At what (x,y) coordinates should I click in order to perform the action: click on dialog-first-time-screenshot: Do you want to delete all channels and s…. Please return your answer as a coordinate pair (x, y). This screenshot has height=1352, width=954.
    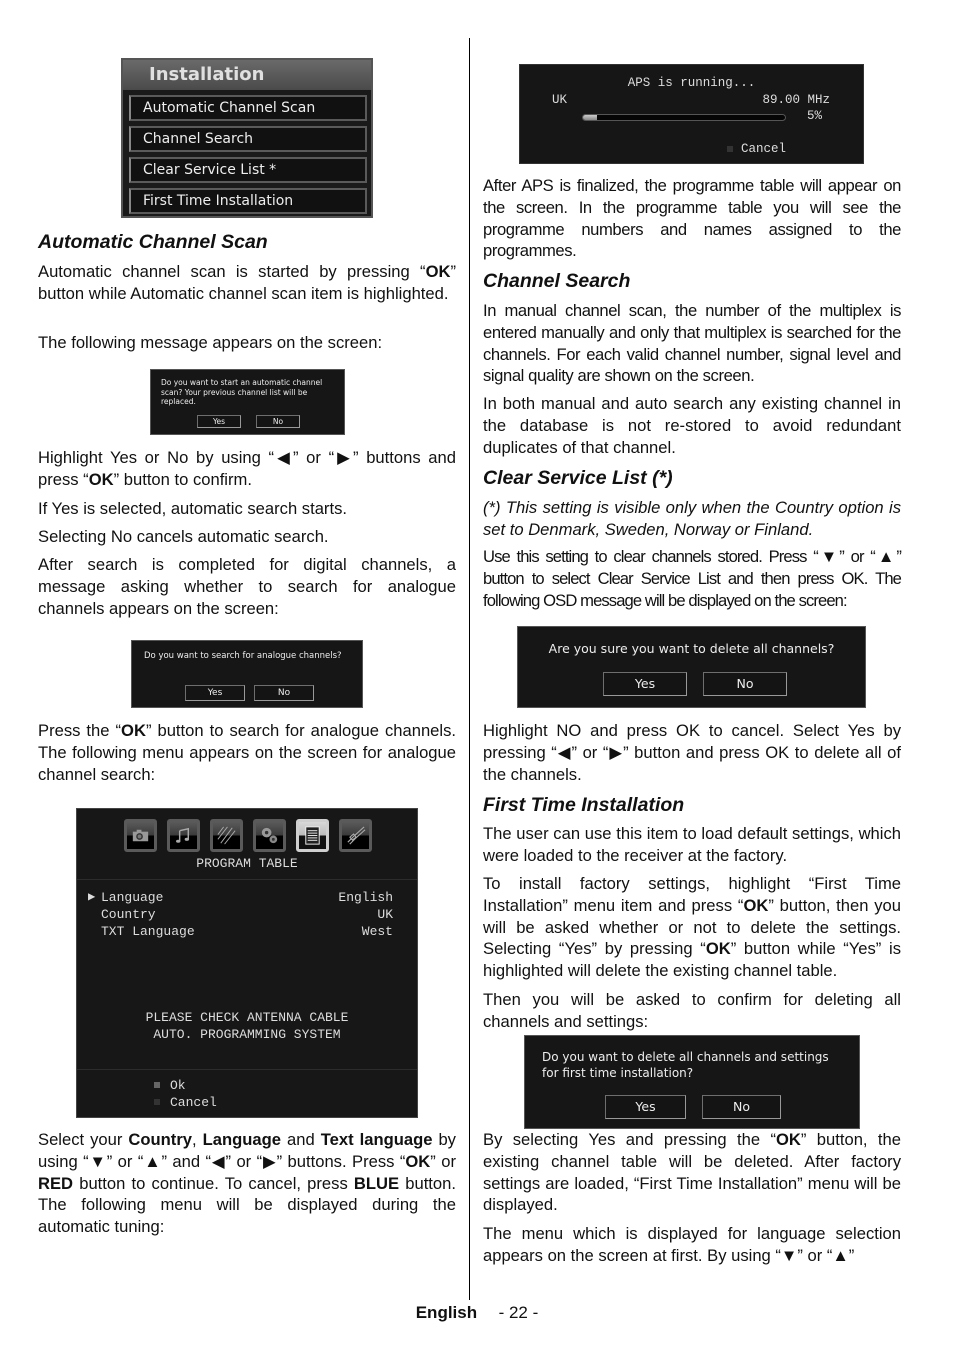
    Looking at the image, I should click on (692, 1082).